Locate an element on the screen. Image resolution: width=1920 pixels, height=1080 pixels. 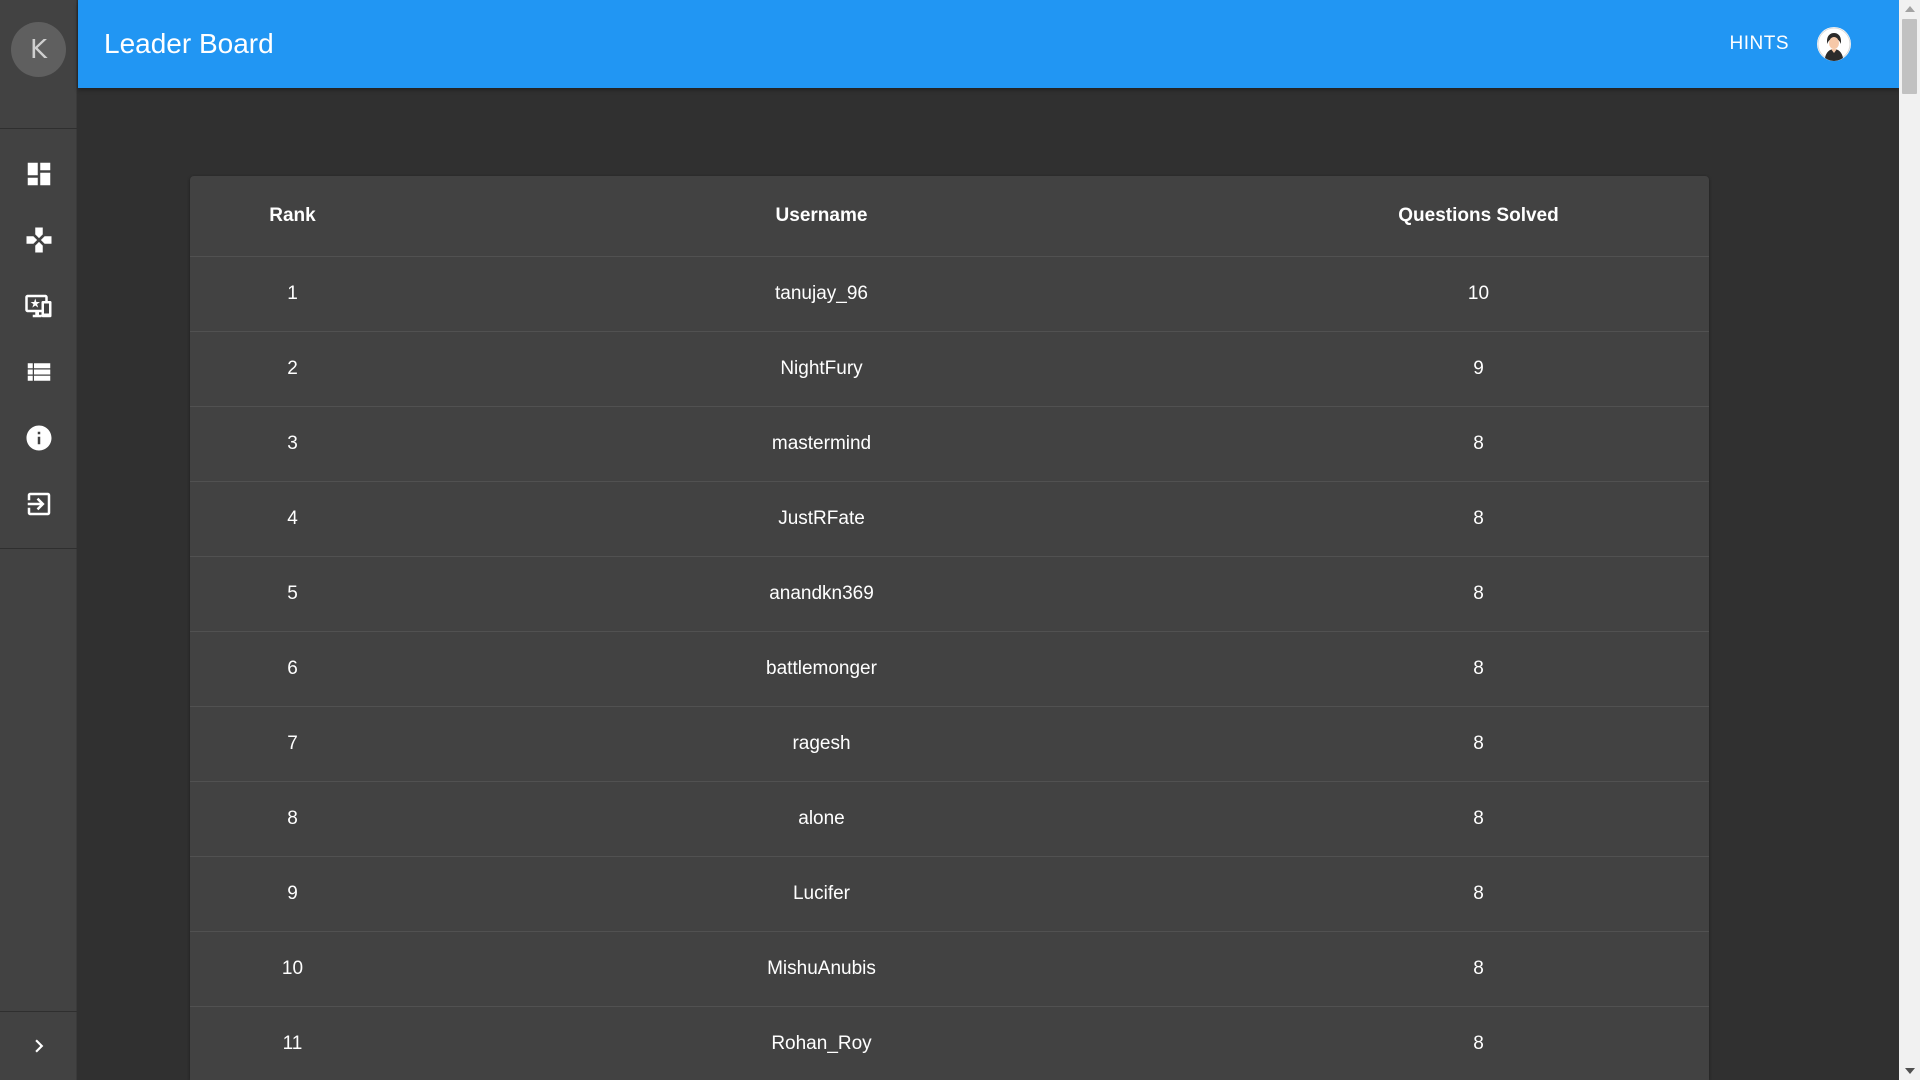
sidebar-item-logout is located at coordinates (38, 504).